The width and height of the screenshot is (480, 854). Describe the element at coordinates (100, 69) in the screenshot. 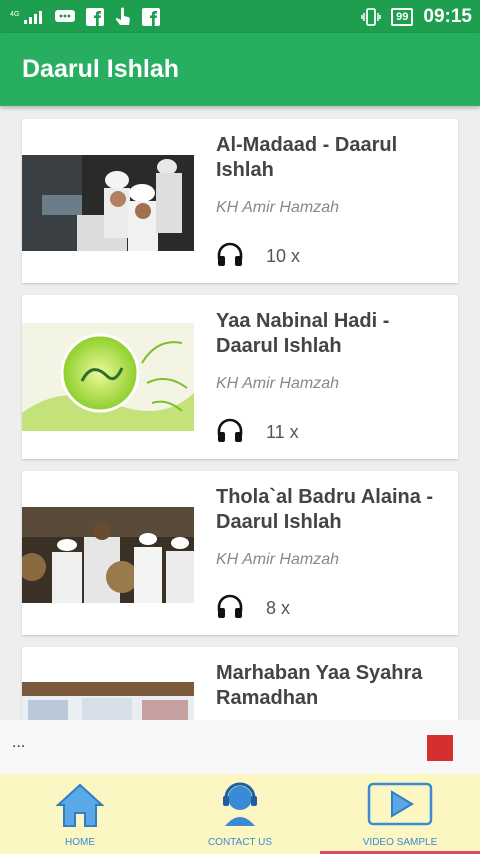

I see `app-title: Daarul Ishlah` at that location.